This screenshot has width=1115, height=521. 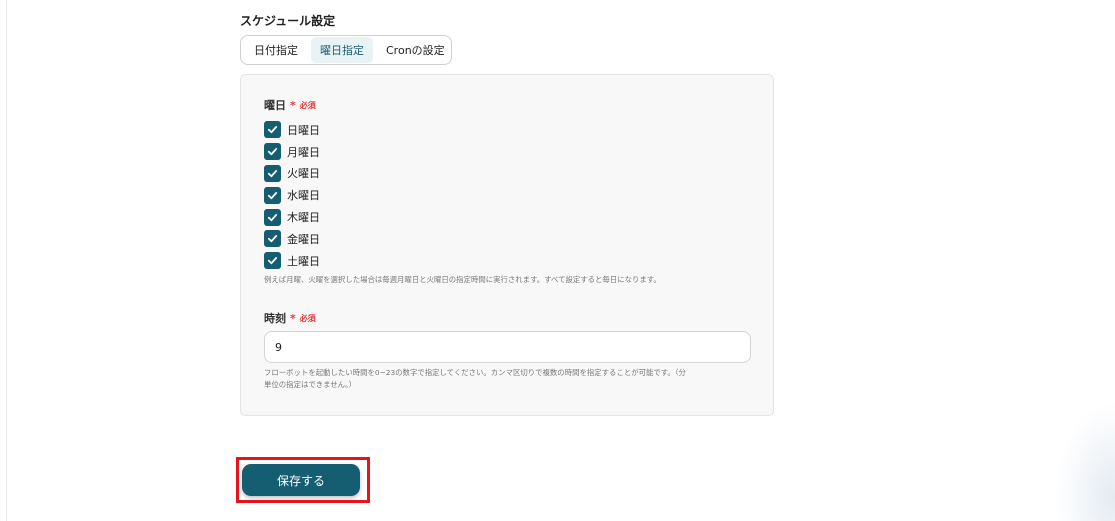 I want to click on thursday-checkbox, so click(x=272, y=217).